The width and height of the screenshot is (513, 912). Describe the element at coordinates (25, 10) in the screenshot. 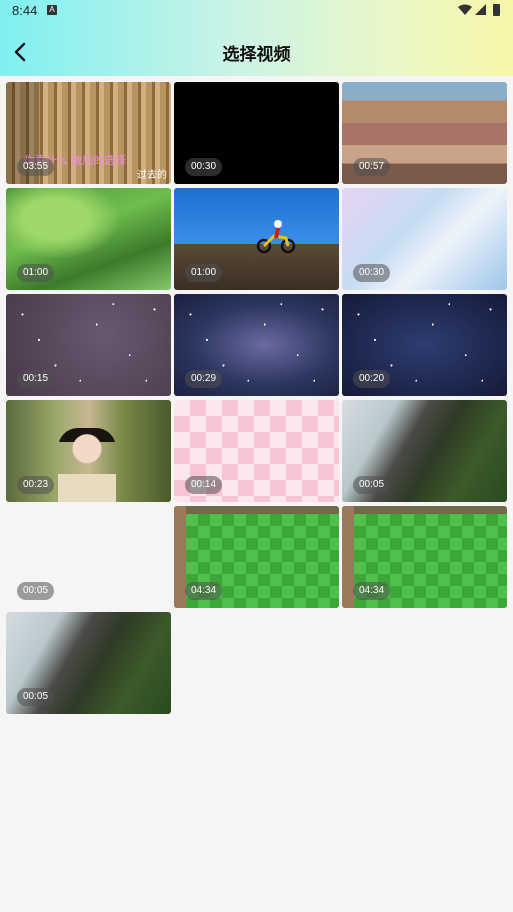

I see `status-time: 8:44` at that location.